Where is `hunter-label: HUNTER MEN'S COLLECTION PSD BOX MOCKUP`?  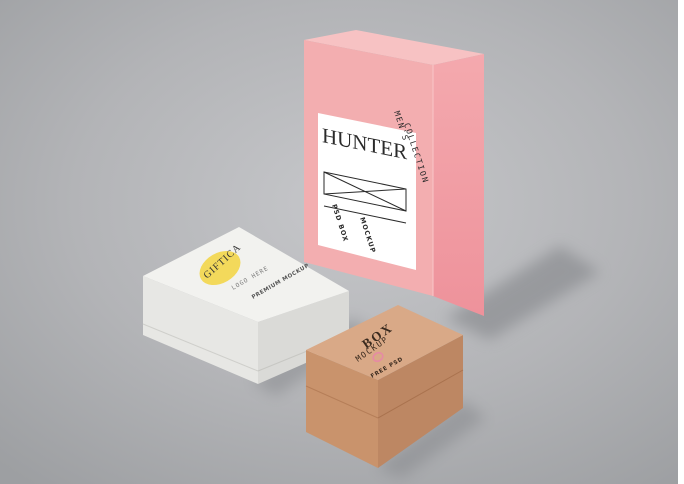
hunter-label: HUNTER MEN'S COLLECTION PSD BOX MOCKUP is located at coordinates (374, 190).